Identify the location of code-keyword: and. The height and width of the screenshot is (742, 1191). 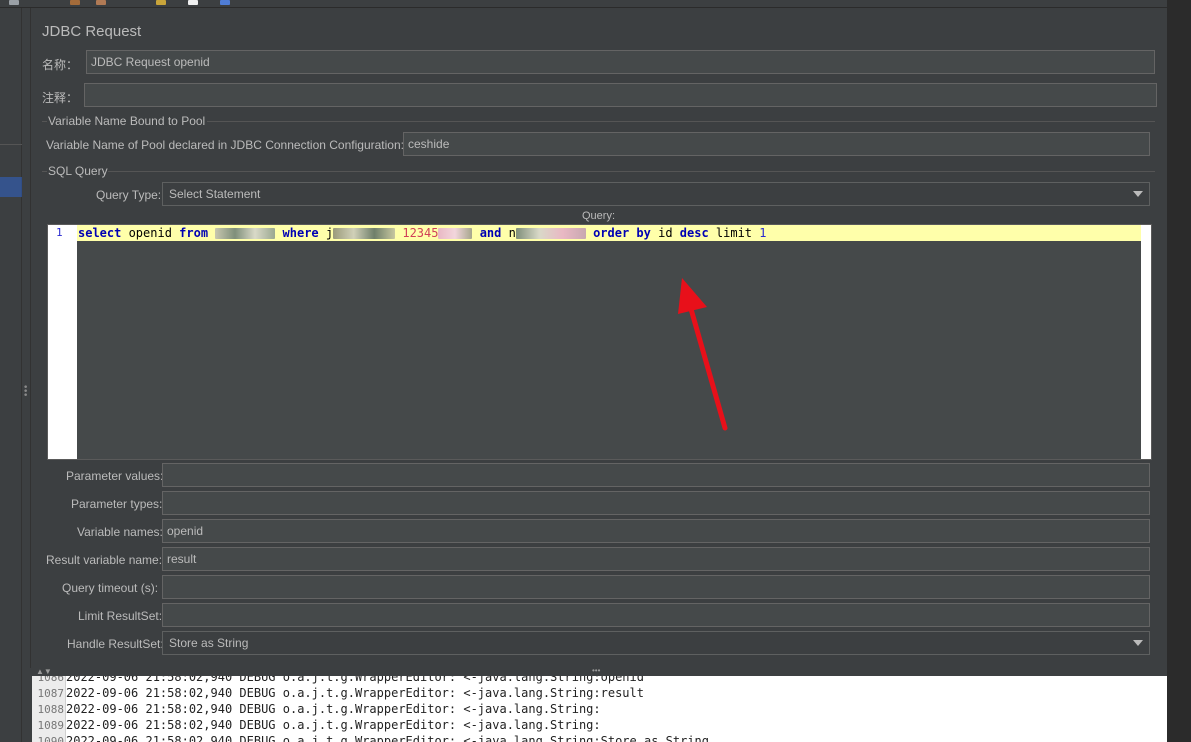
(490, 233).